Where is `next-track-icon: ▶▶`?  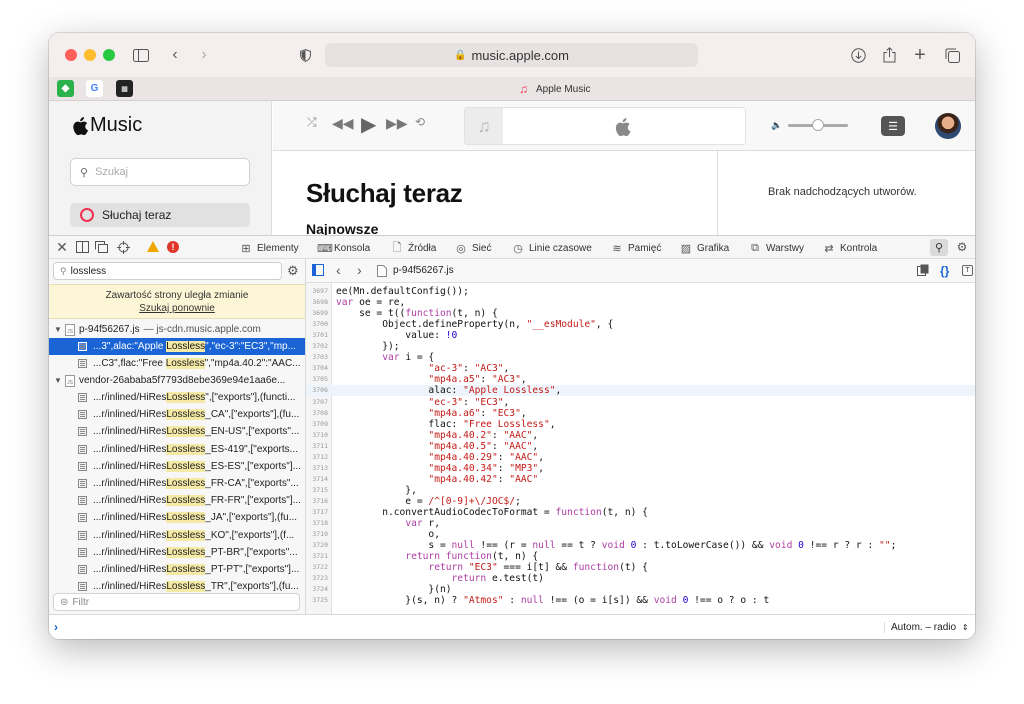 next-track-icon: ▶▶ is located at coordinates (397, 123).